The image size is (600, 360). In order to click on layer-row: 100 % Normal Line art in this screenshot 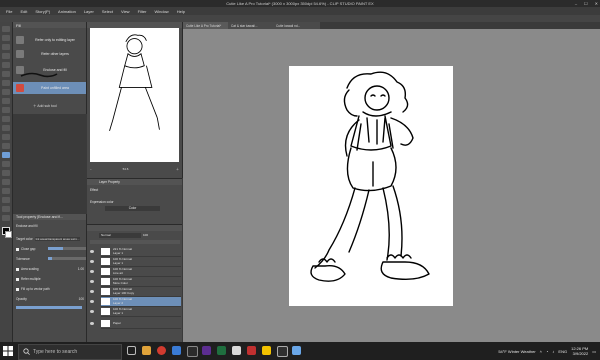, I will do `click(141, 272)`.